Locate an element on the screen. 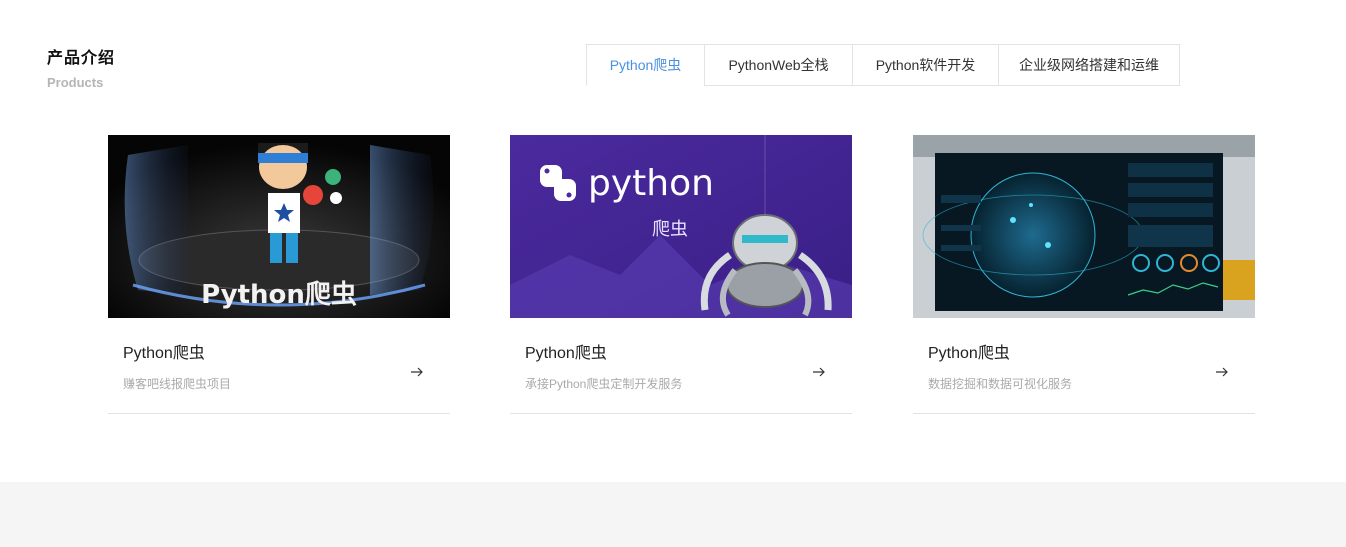  card-description: 赚客吧线报爬虫项目 is located at coordinates (177, 384).